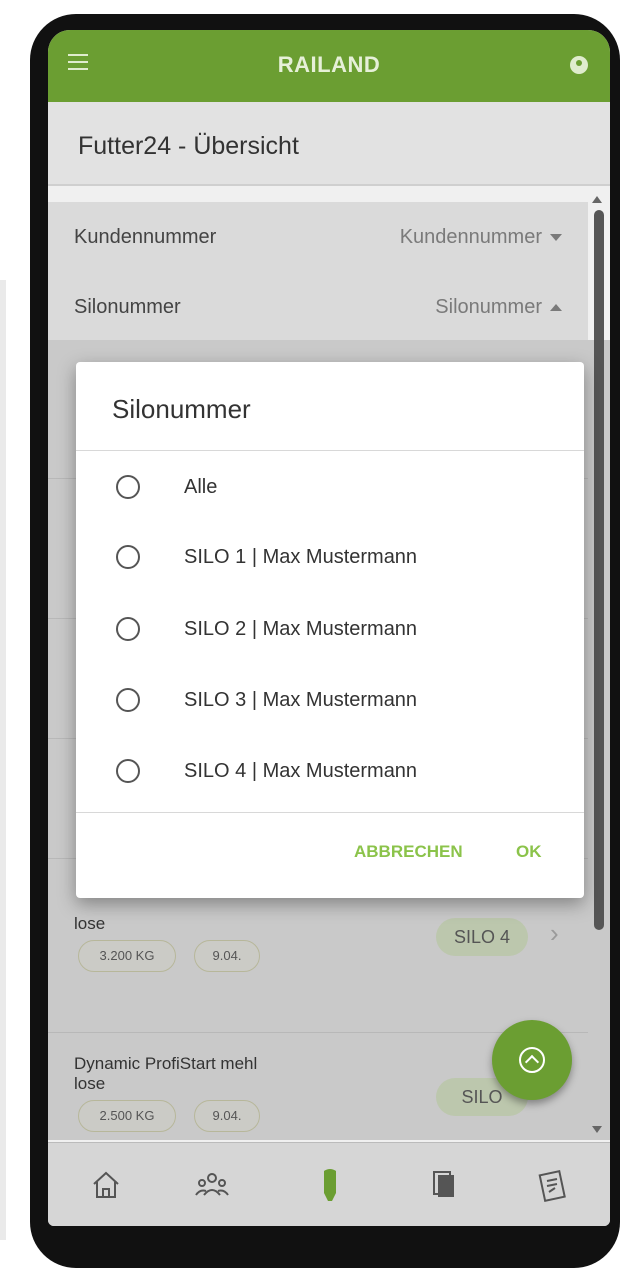 The width and height of the screenshot is (635, 1275). Describe the element at coordinates (181, 409) in the screenshot. I see `dialog-title: Silonummer` at that location.